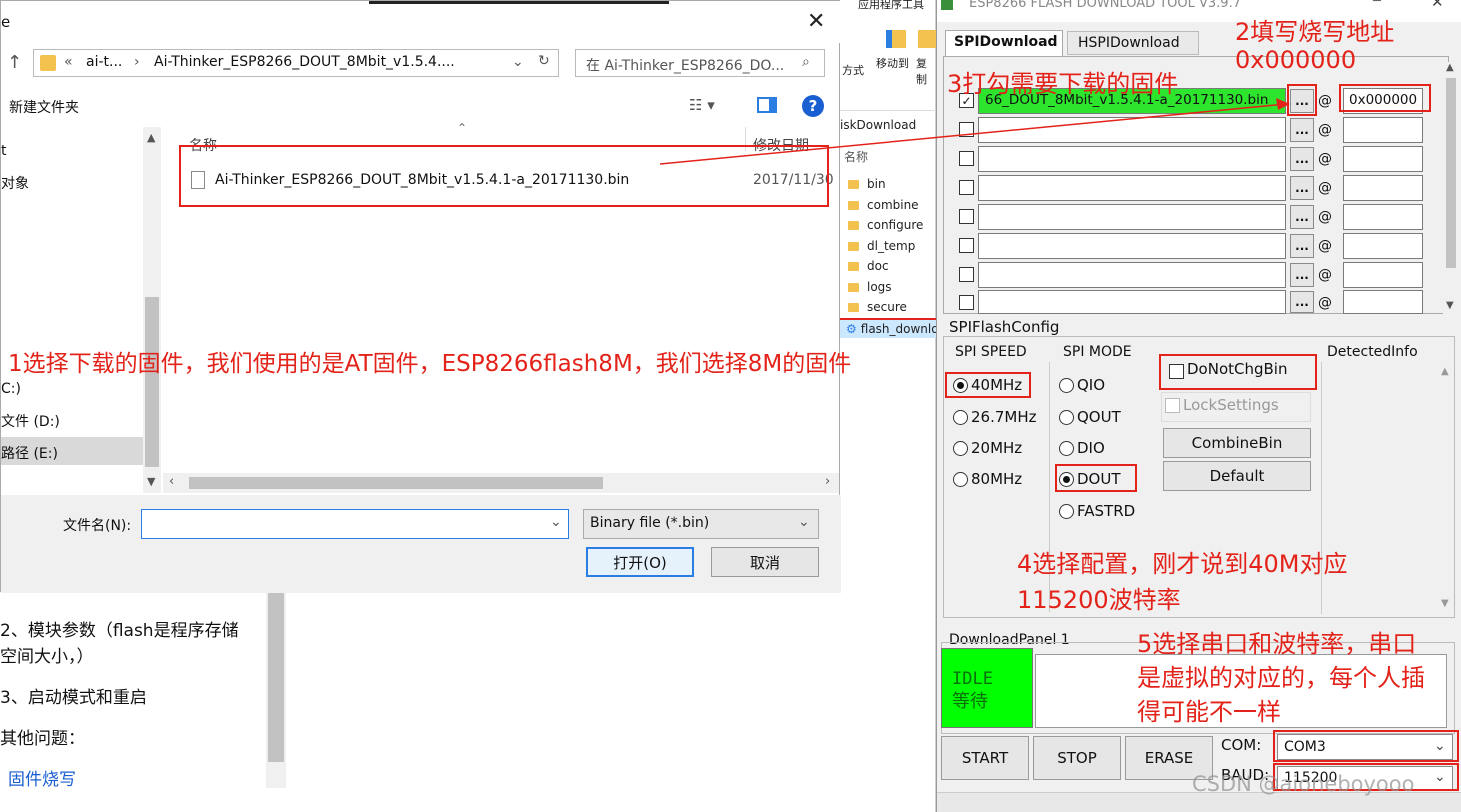 The width and height of the screenshot is (1461, 812). Describe the element at coordinates (974, 131) in the screenshot. I see `annotation-arrow` at that location.